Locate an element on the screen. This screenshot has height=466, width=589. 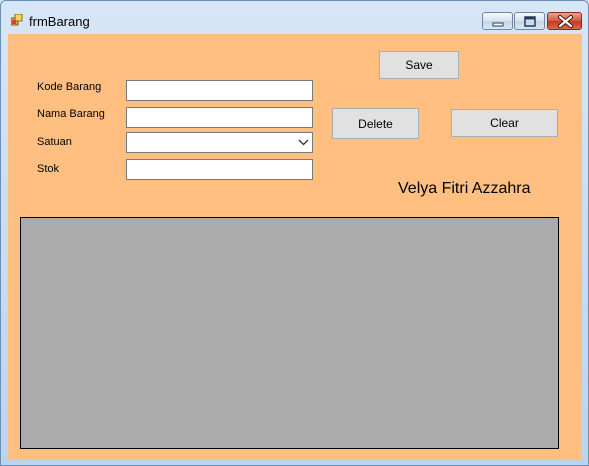
maximize-button is located at coordinates (529, 21).